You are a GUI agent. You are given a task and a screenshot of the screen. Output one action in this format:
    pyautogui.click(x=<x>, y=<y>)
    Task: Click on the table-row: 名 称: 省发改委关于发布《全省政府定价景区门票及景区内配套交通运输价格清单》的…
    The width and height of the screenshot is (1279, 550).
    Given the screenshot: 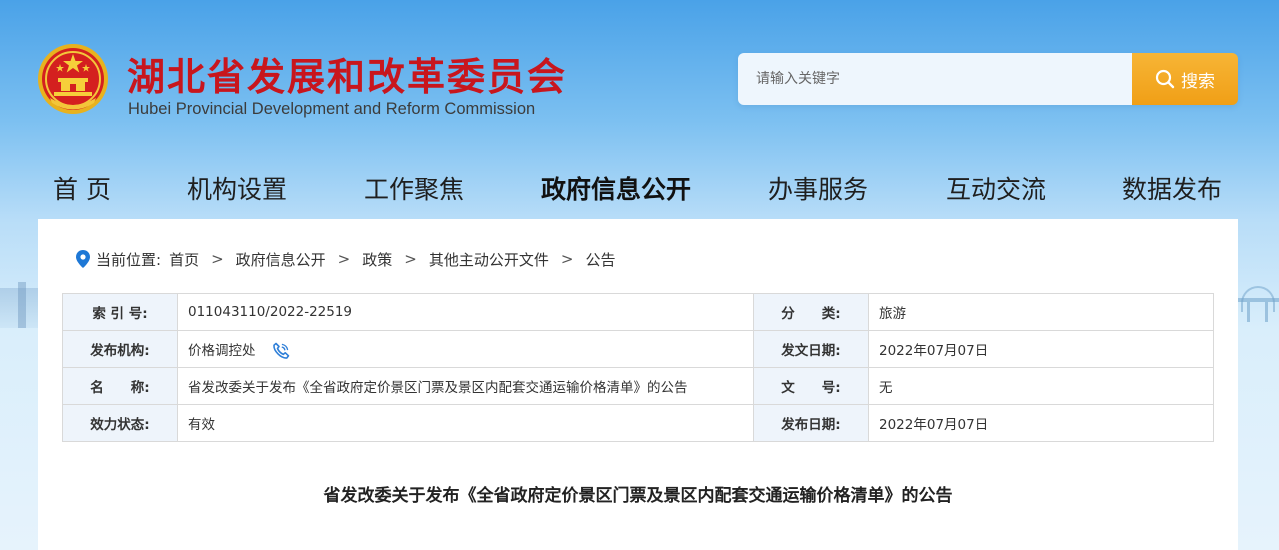 What is the action you would take?
    pyautogui.click(x=638, y=386)
    